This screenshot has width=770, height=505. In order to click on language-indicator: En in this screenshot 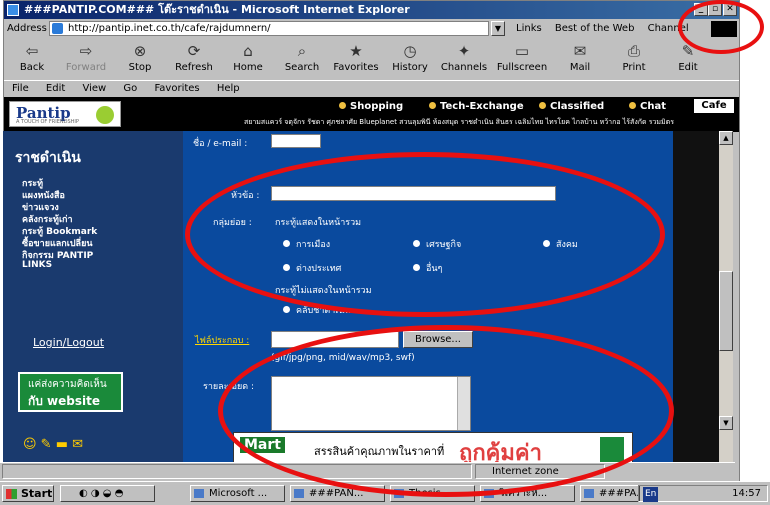, I will do `click(651, 494)`.